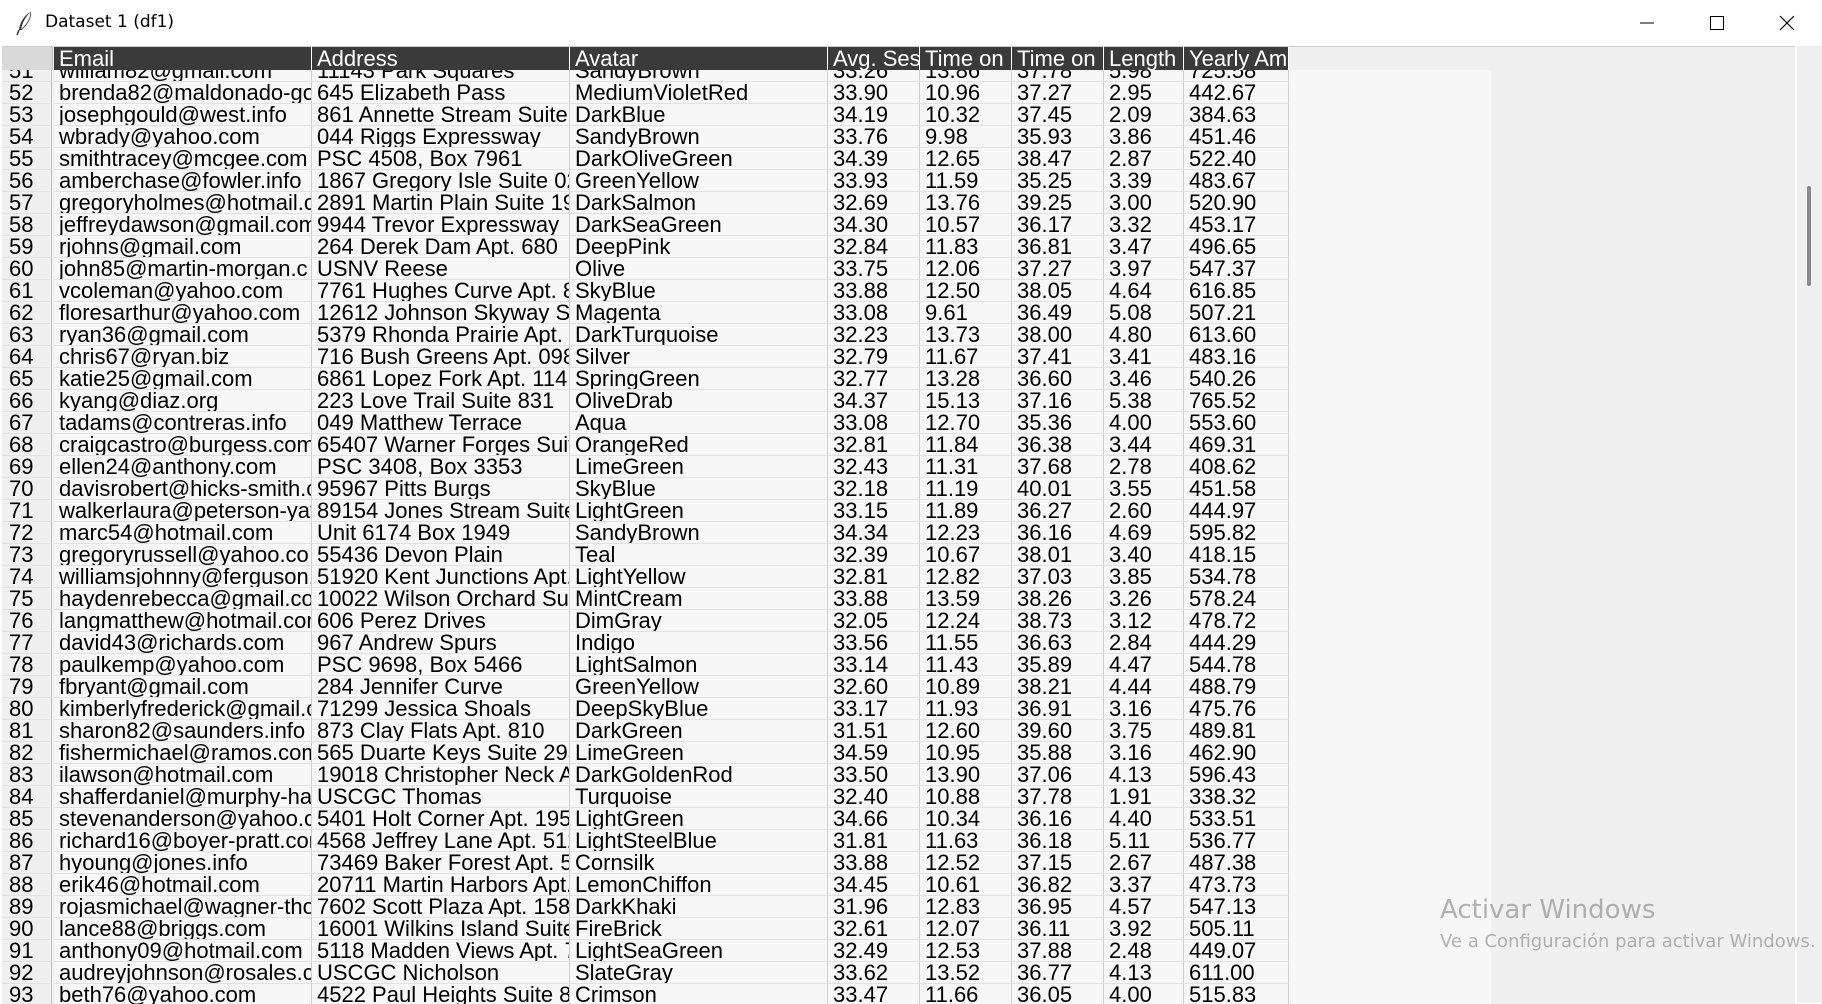 This screenshot has width=1822, height=1004. I want to click on table-cell: 873 Clay Flats Apt. 810, so click(441, 731).